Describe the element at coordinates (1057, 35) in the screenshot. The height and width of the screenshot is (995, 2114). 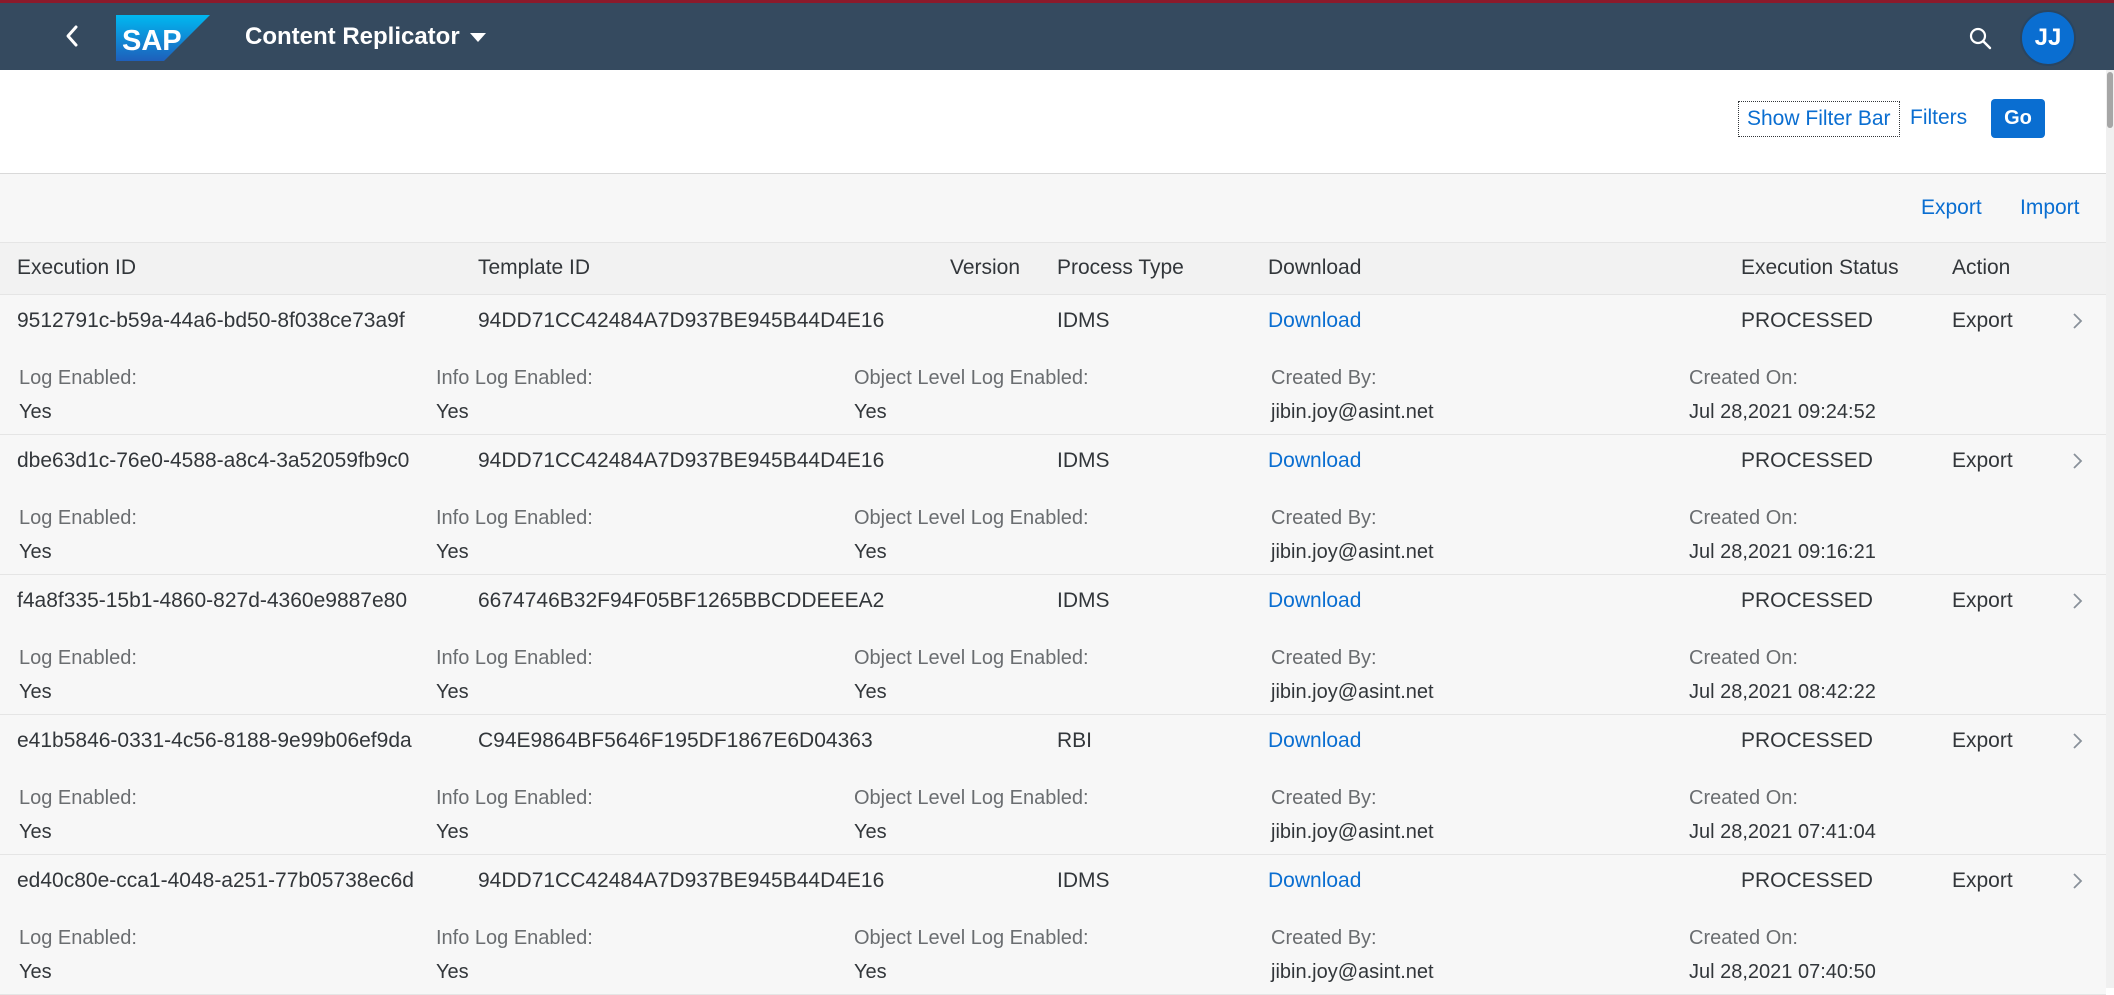
I see `shell-bar: SAP Content Replicator JJ` at that location.